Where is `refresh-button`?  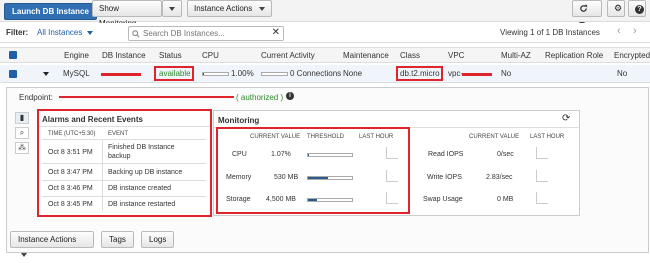
refresh-button is located at coordinates (587, 13).